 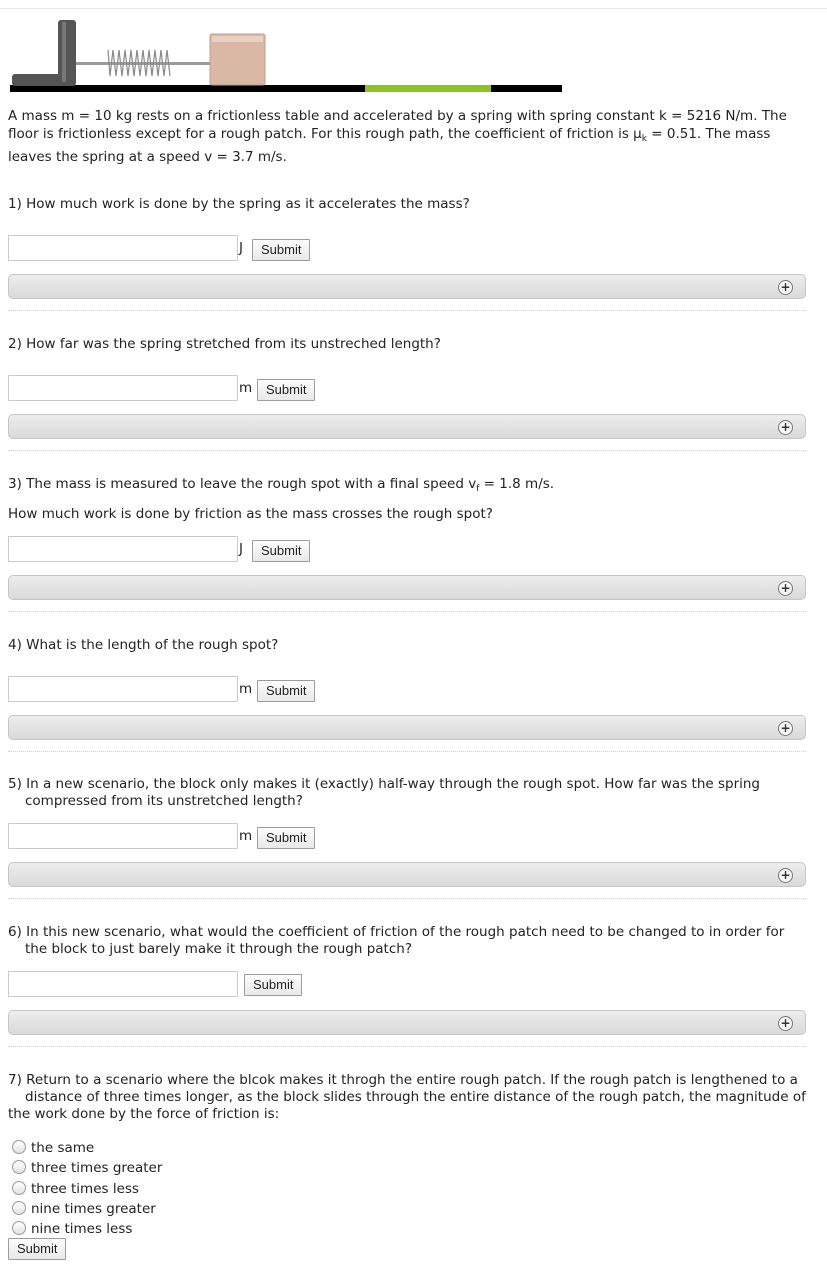 I want to click on option-the-same: the same, so click(x=53, y=1148).